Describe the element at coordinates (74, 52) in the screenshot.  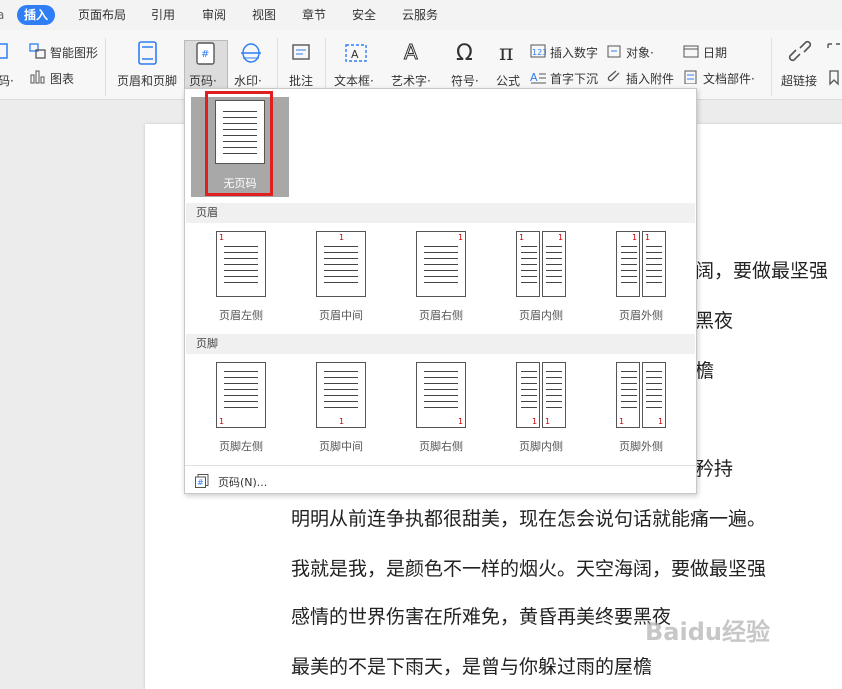
I see `smart-shape-button: 智能图形` at that location.